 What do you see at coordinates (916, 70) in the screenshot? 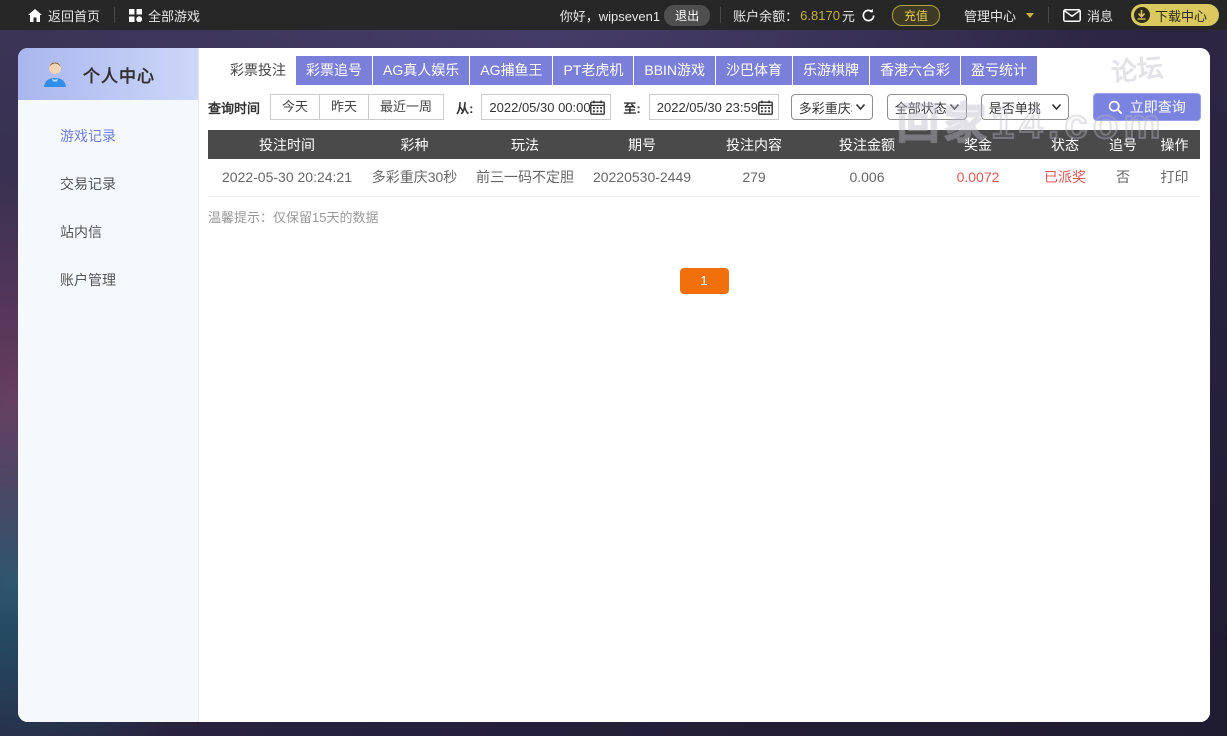
I see `tab-hk-mark-six: 香港六合彩` at bounding box center [916, 70].